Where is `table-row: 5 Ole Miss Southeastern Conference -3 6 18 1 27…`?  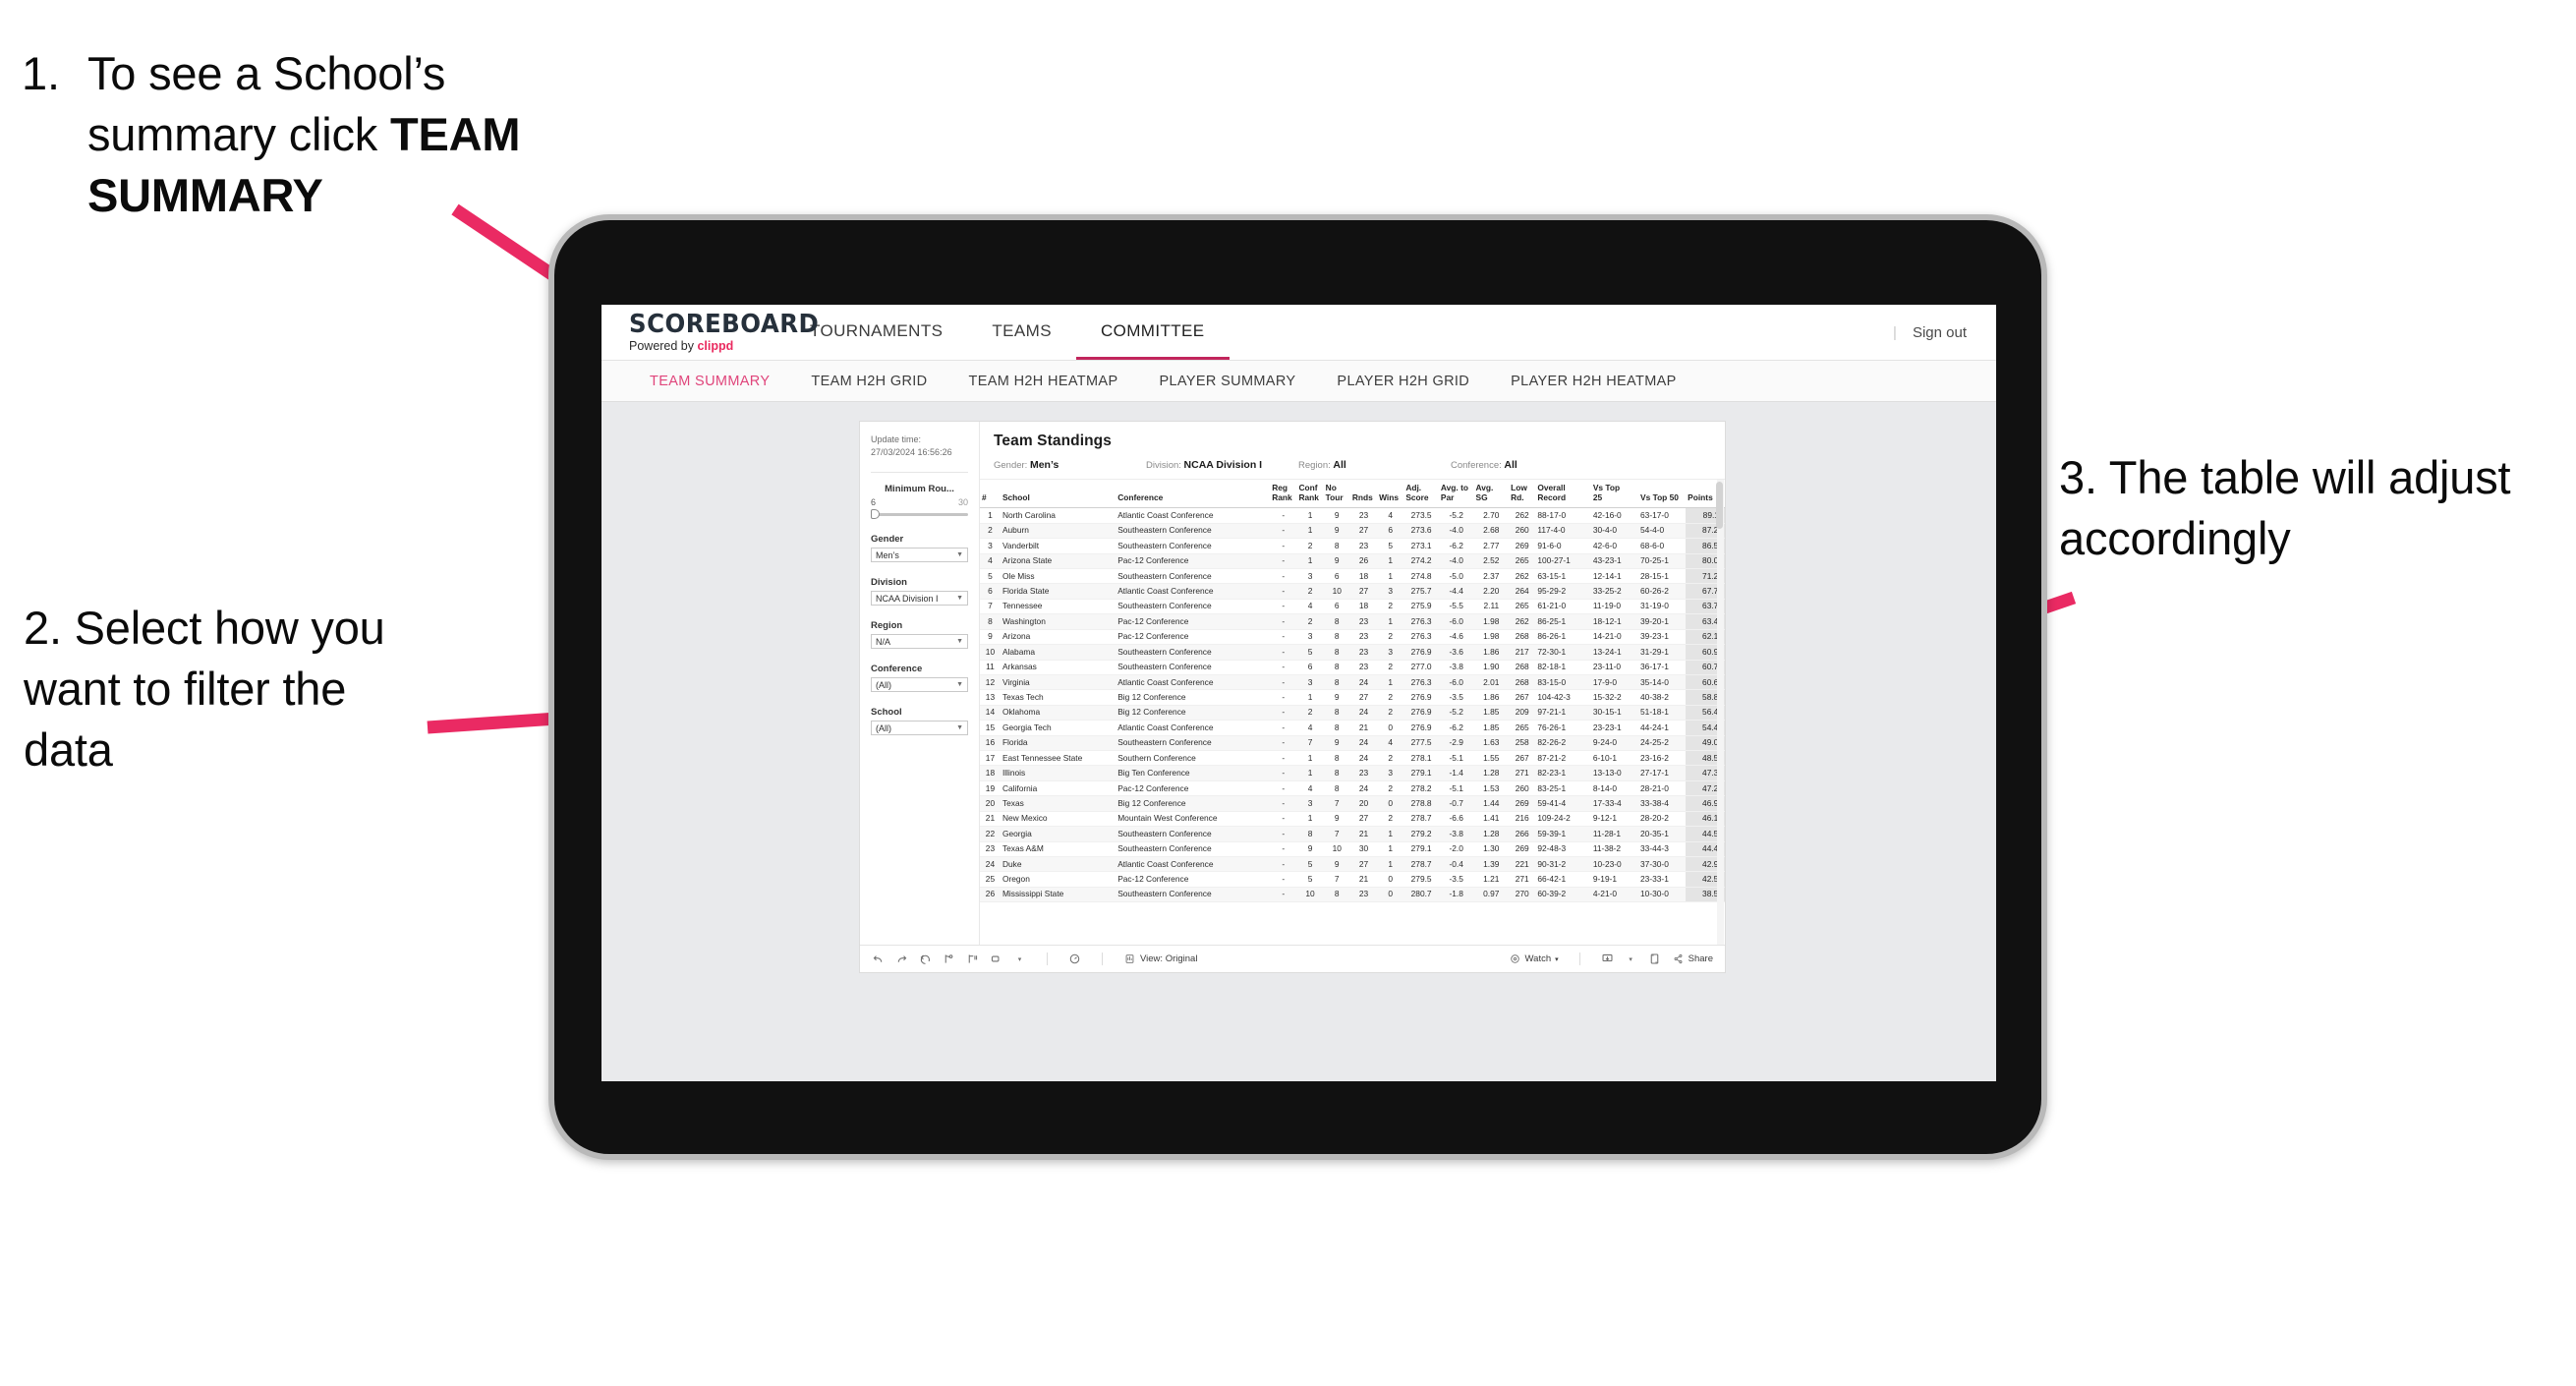 table-row: 5 Ole Miss Southeastern Conference -3 6 18 1 27… is located at coordinates (1352, 577).